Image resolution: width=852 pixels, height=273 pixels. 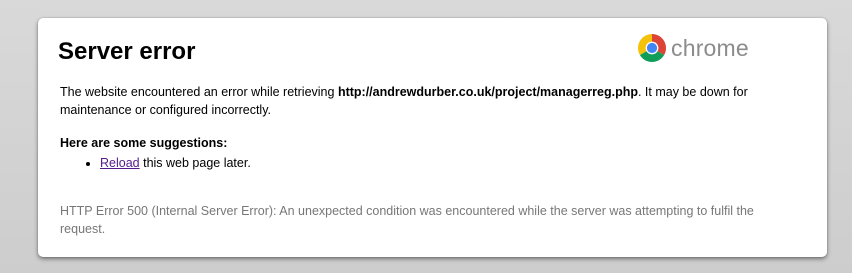 I want to click on chrome-brand: chrome, so click(x=693, y=48).